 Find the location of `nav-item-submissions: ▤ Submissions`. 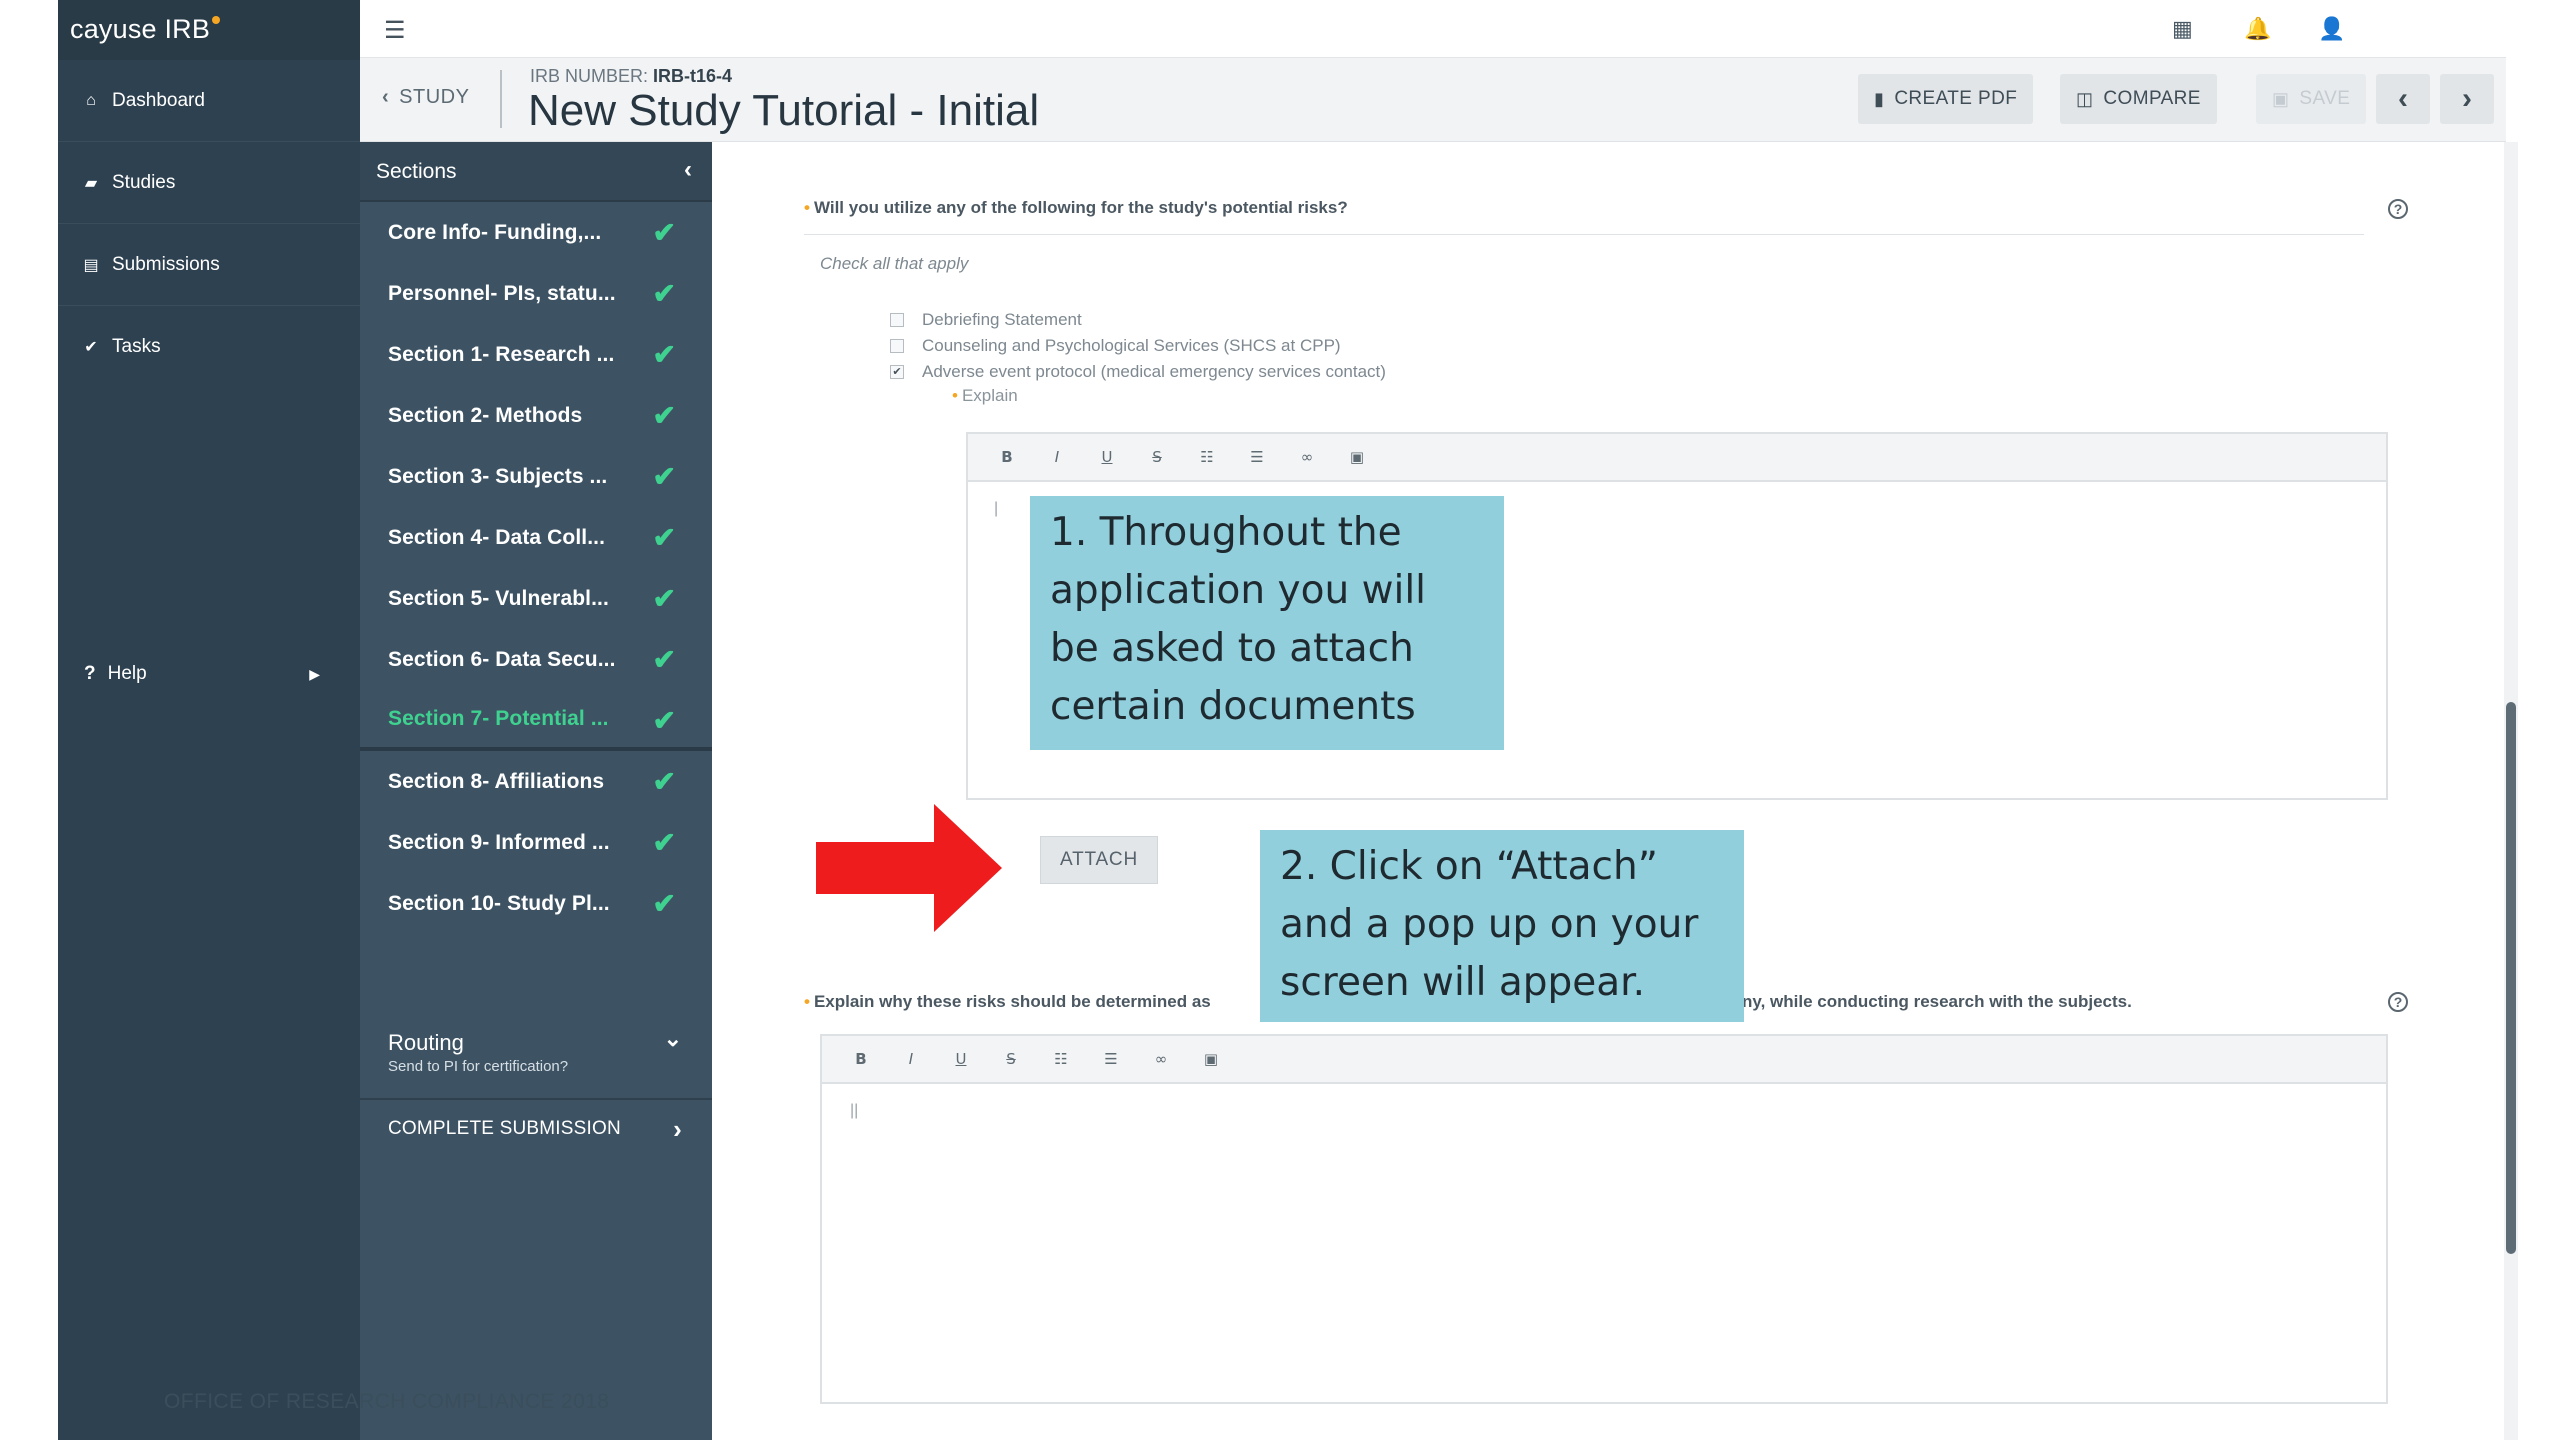

nav-item-submissions: ▤ Submissions is located at coordinates (209, 265).